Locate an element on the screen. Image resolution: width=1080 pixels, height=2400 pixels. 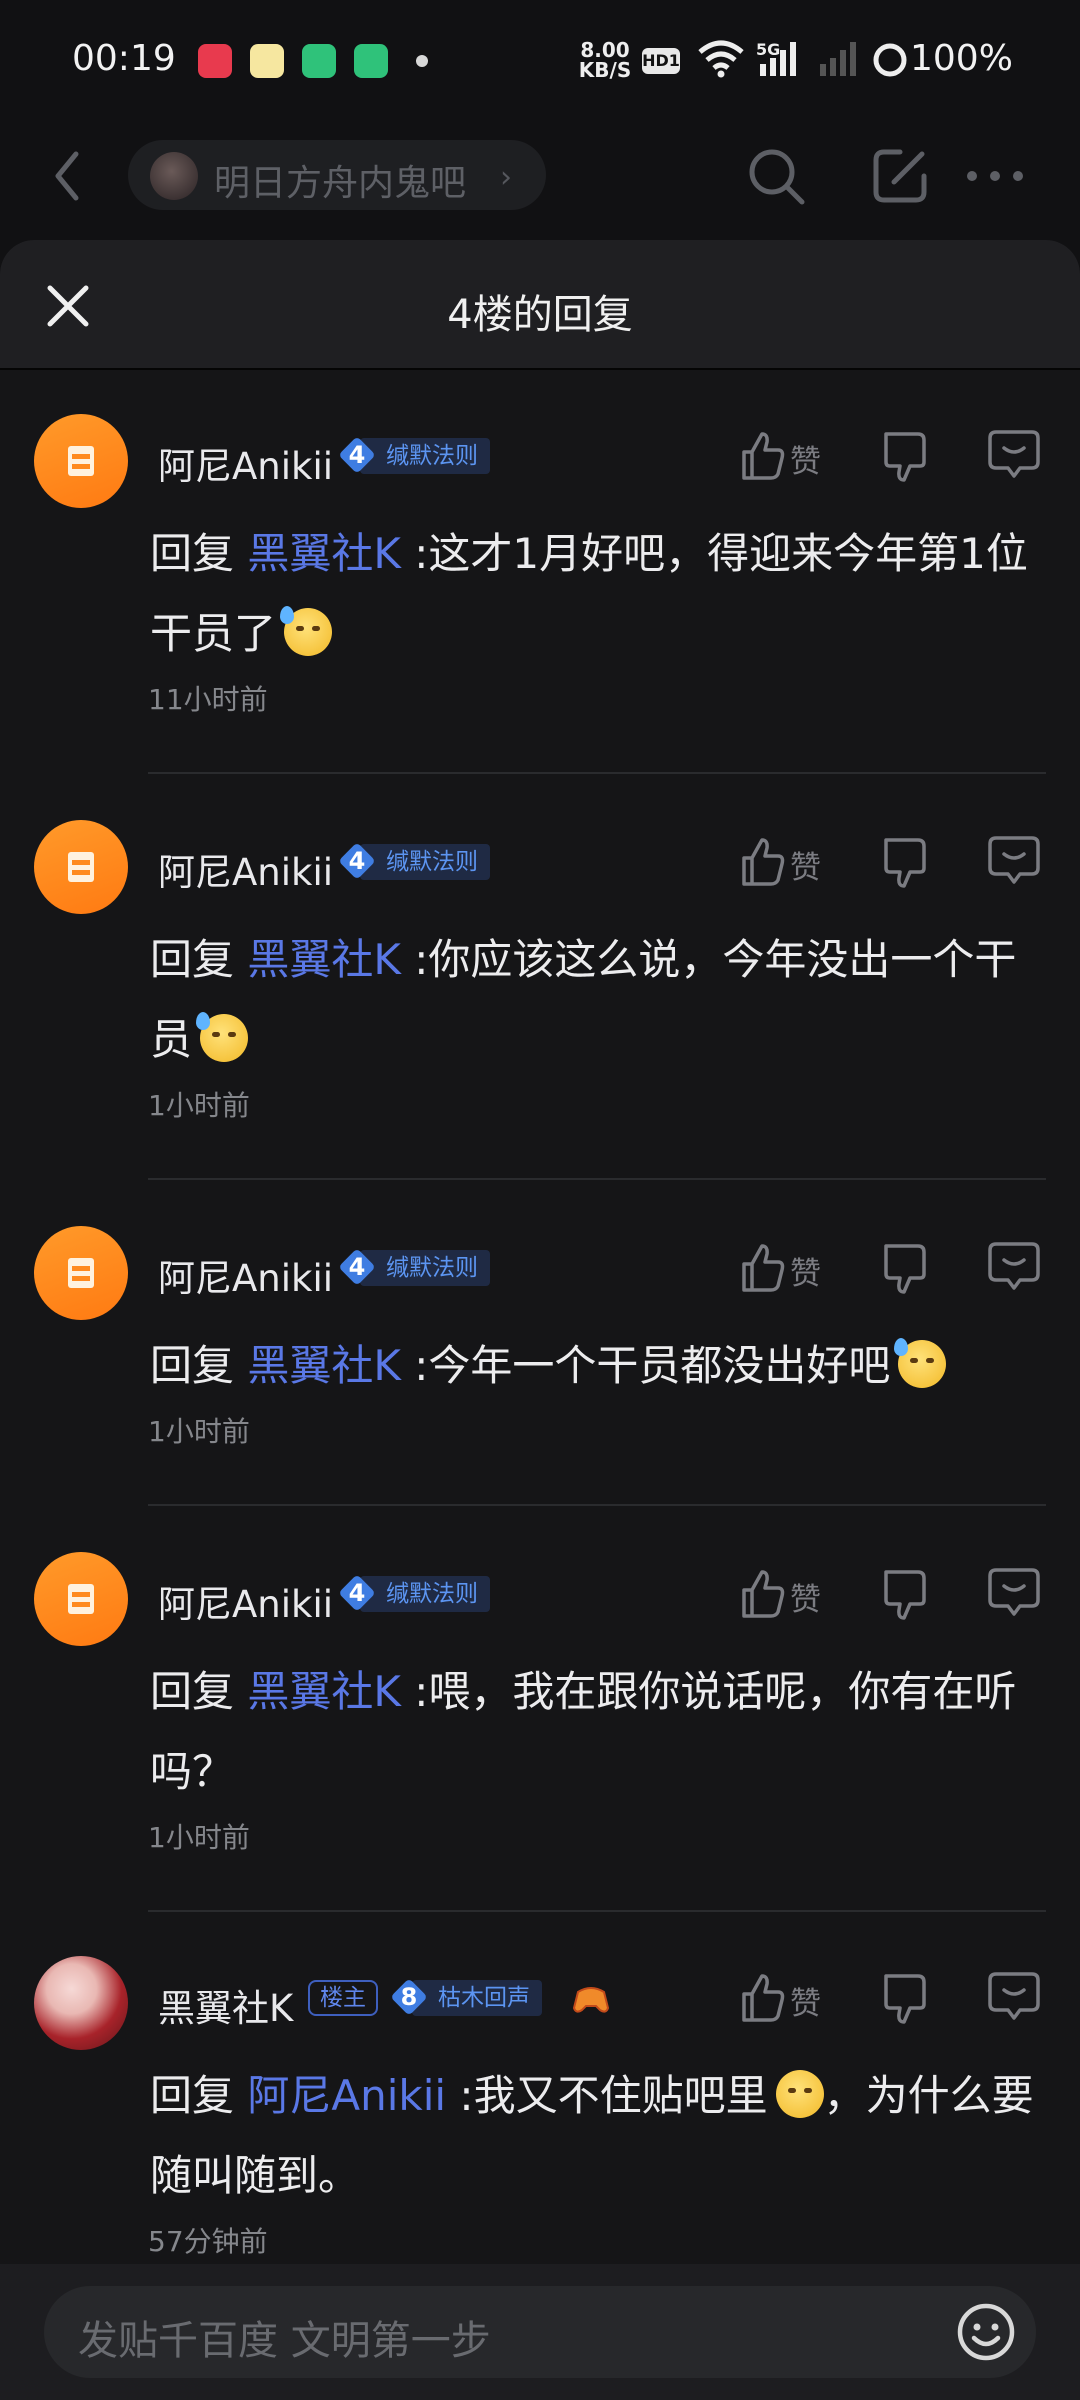
username: 黑翼社K is located at coordinates (225, 2005).